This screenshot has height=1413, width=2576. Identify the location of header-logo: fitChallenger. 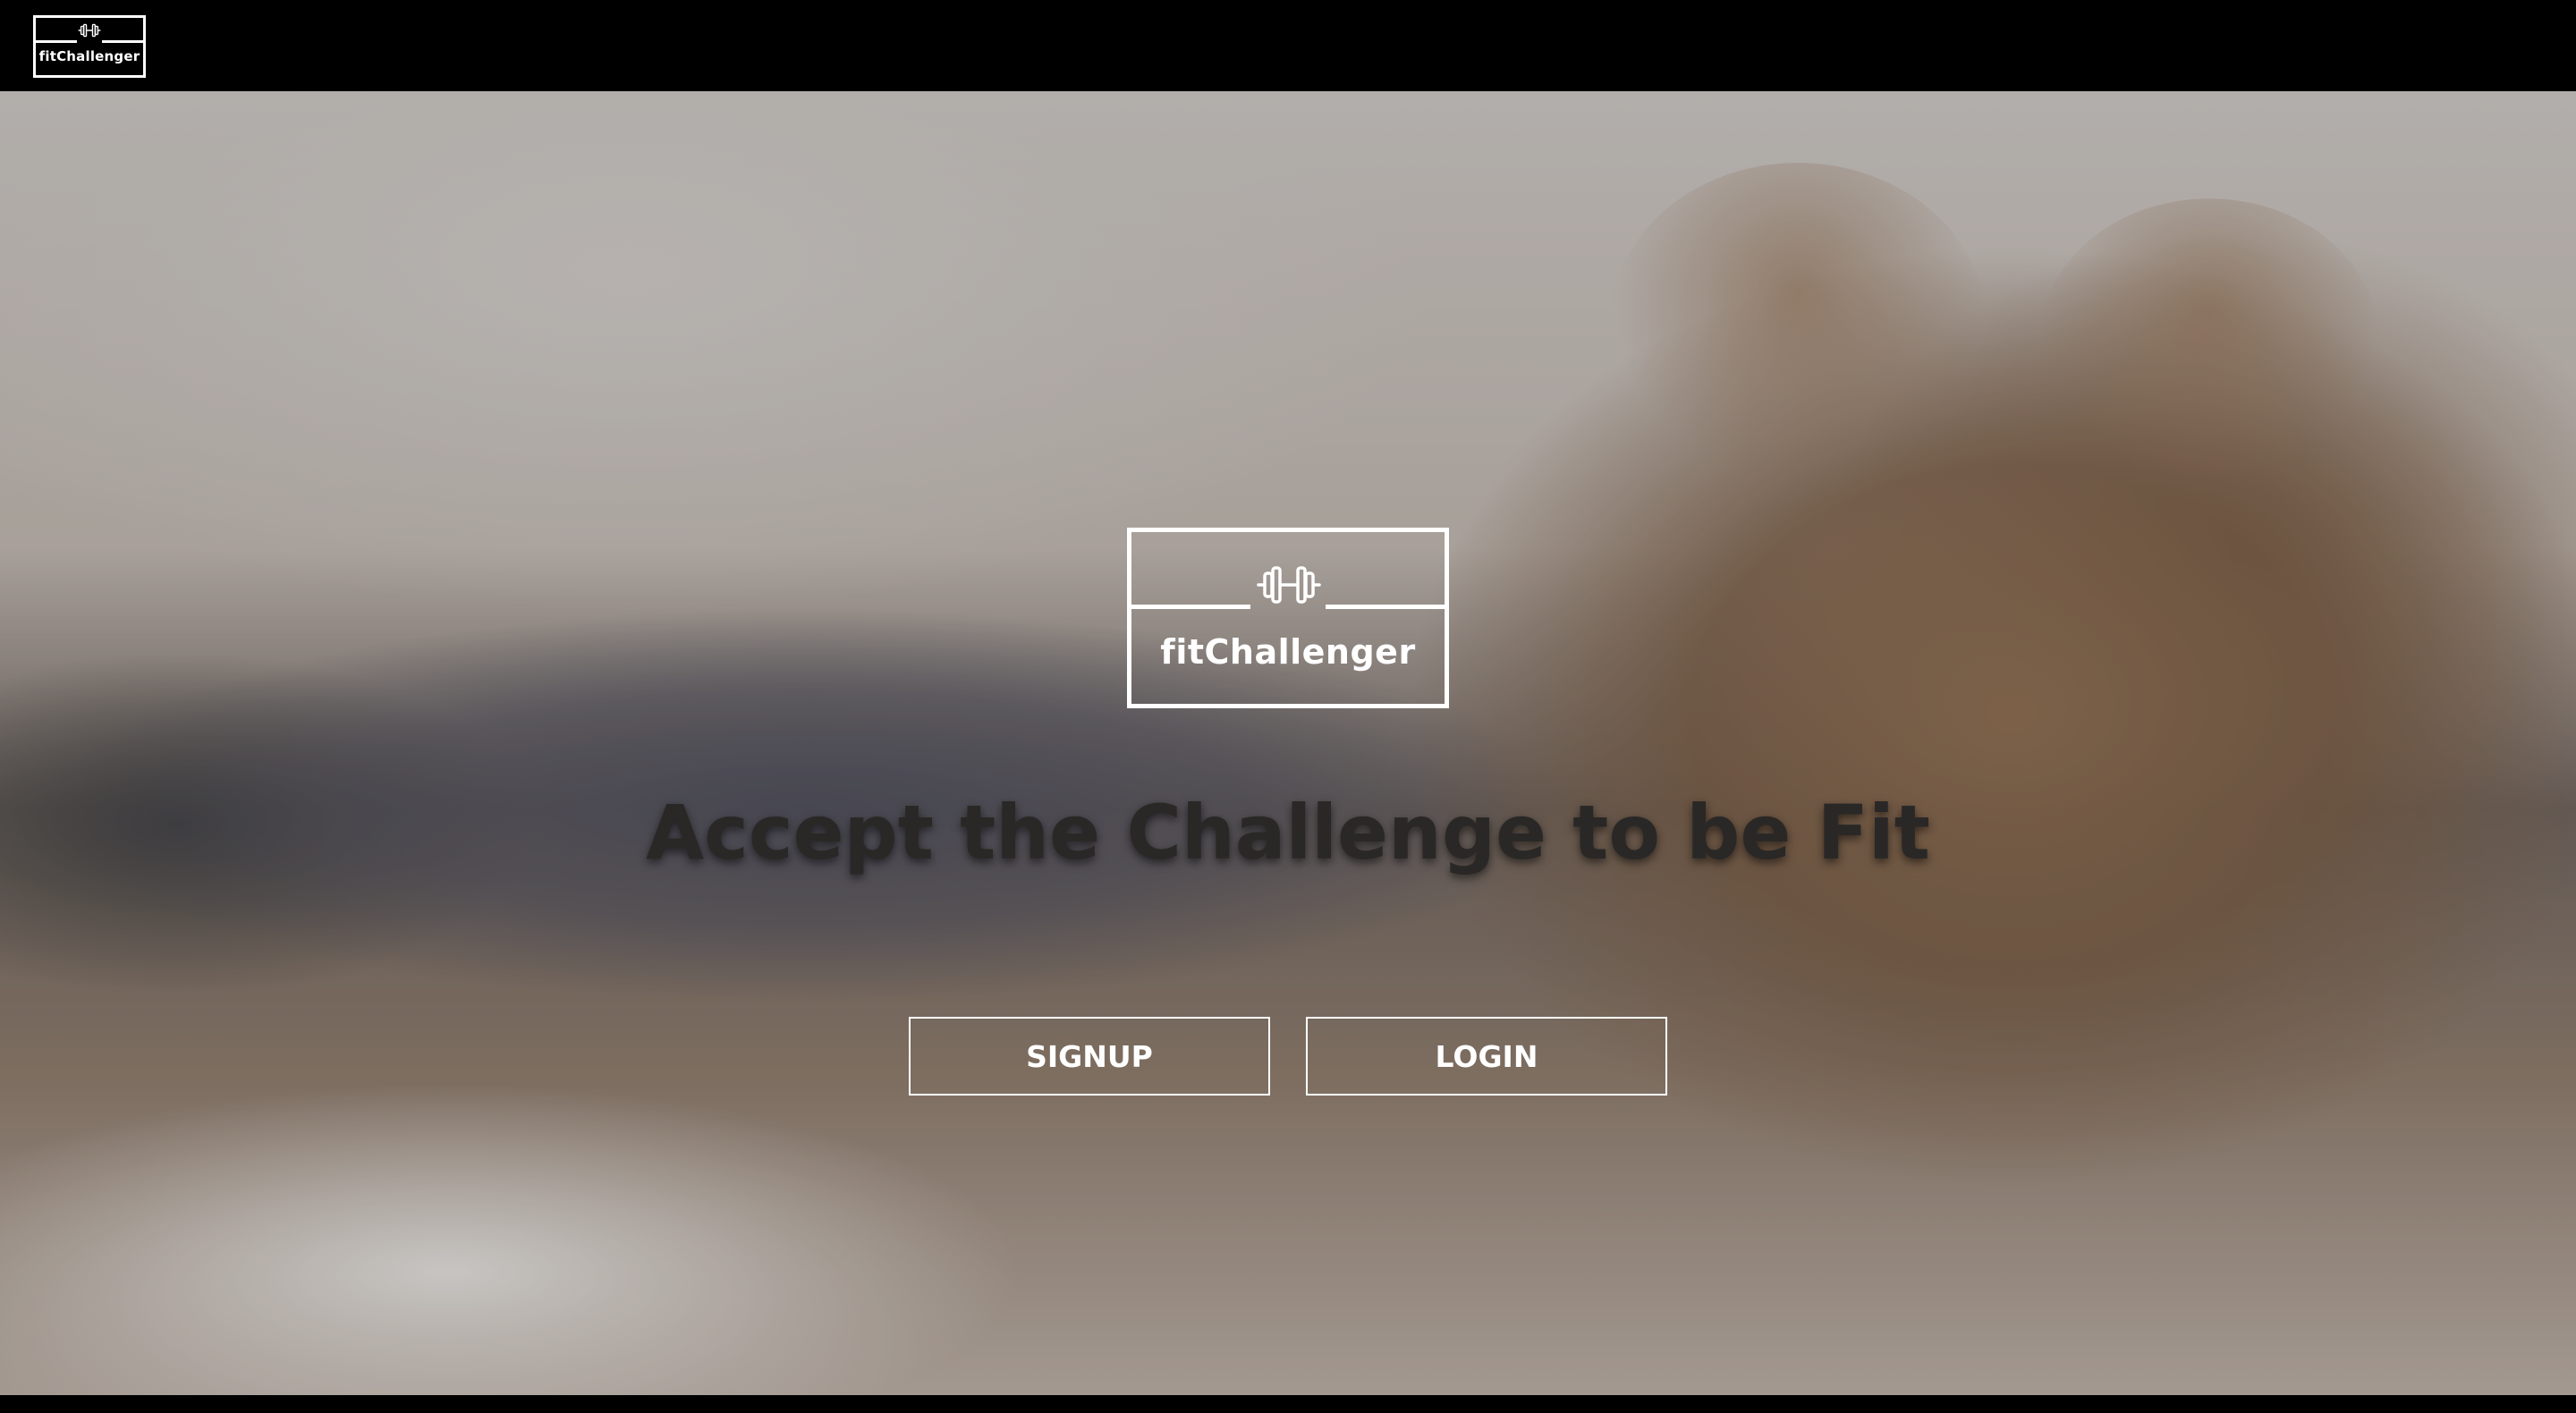
(89, 46).